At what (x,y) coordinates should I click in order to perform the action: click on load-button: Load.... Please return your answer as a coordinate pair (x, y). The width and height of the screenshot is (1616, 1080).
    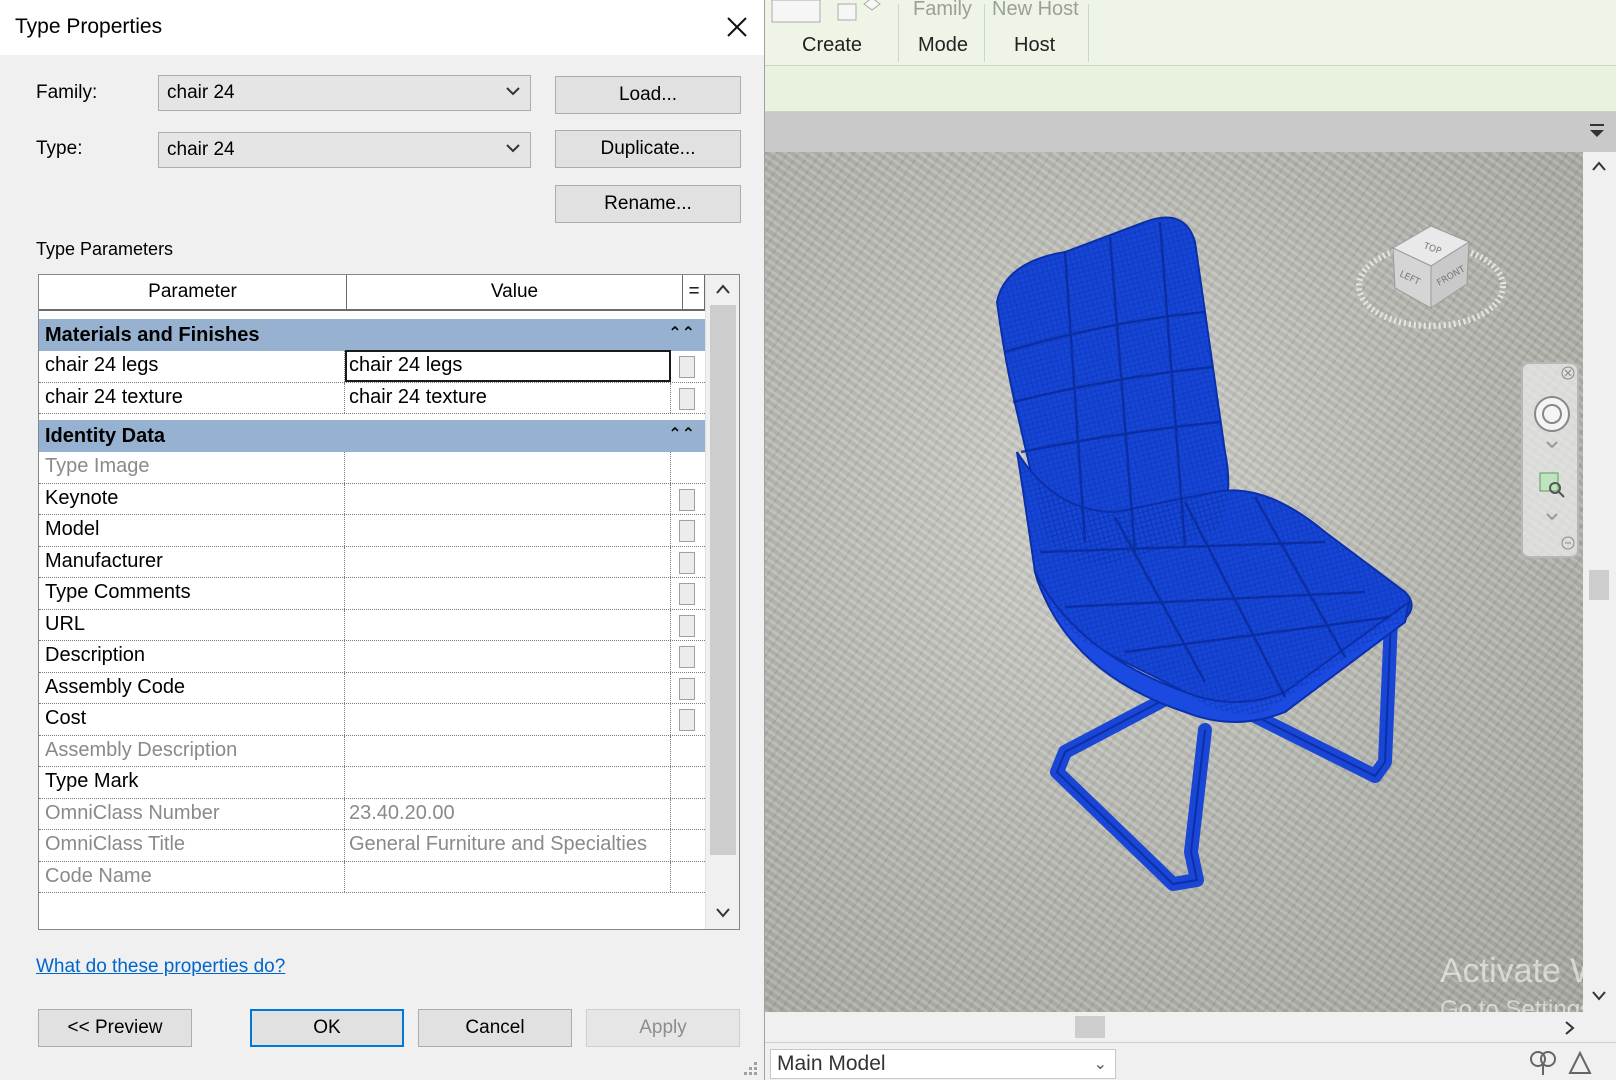
    Looking at the image, I should click on (648, 95).